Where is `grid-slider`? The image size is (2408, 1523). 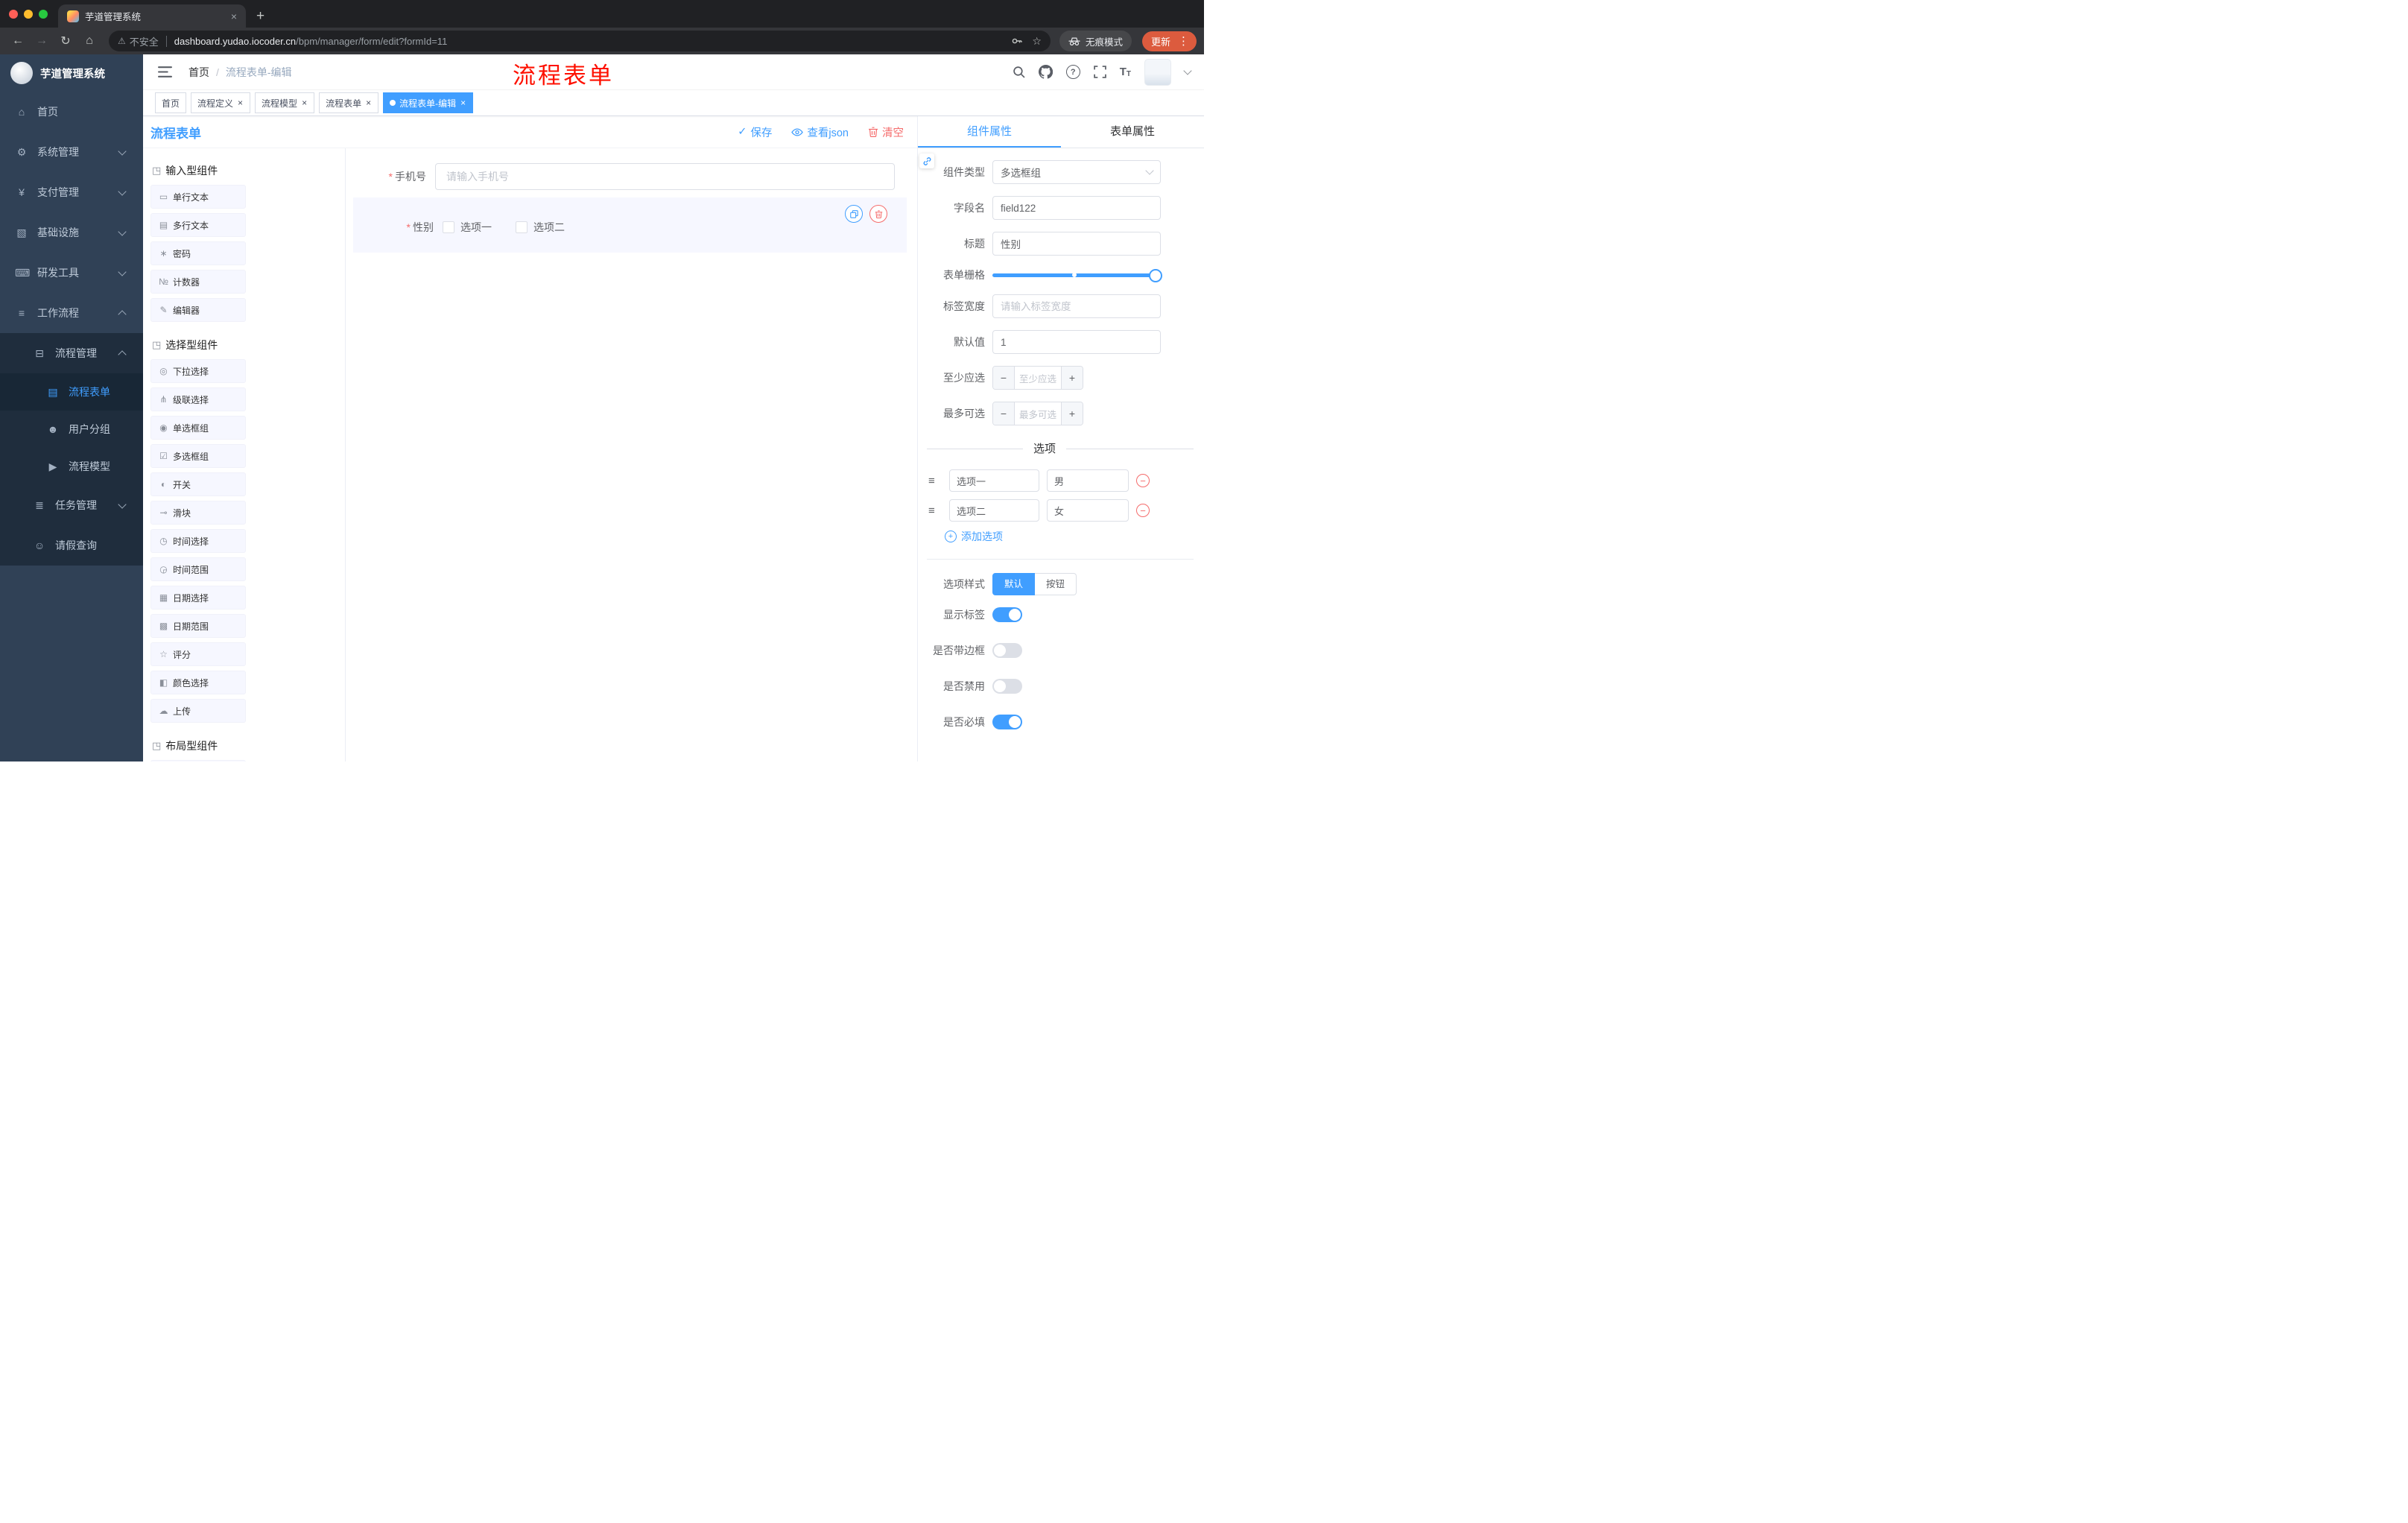
grid-slider is located at coordinates (1077, 276).